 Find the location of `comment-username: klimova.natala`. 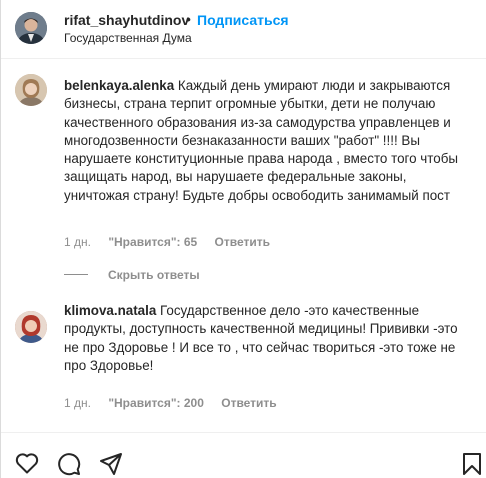

comment-username: klimova.natala is located at coordinates (110, 310).